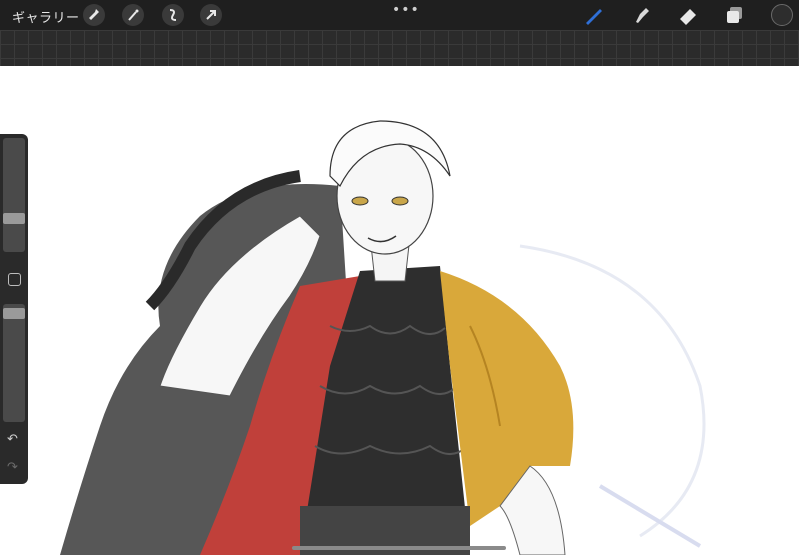  I want to click on opacity-slider, so click(14, 363).